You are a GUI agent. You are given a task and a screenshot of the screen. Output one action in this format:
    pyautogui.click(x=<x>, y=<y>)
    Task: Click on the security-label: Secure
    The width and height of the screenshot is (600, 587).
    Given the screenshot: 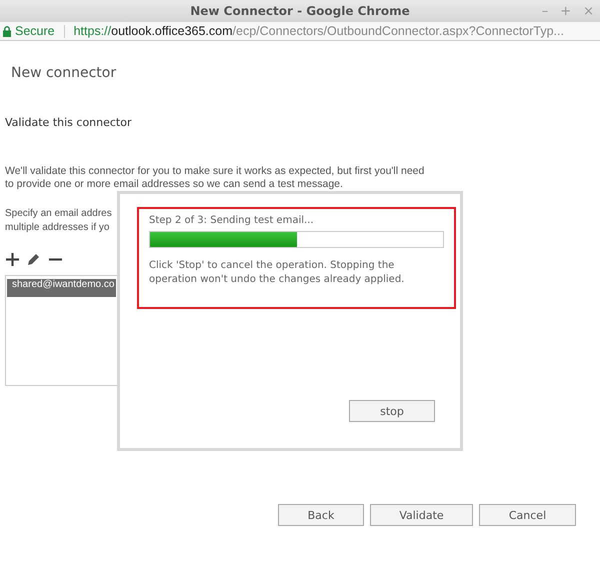 What is the action you would take?
    pyautogui.click(x=35, y=31)
    